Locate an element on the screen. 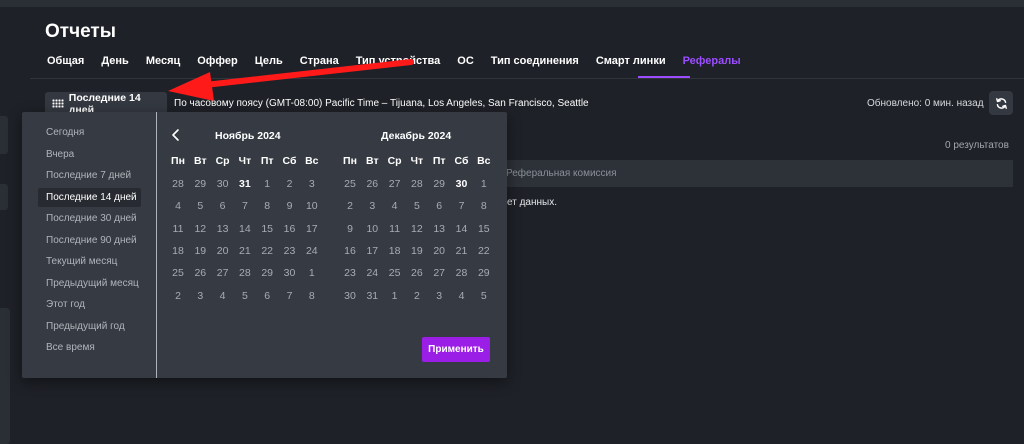 Image resolution: width=1024 pixels, height=444 pixels. preset-item: Последние 7 дней is located at coordinates (89, 175).